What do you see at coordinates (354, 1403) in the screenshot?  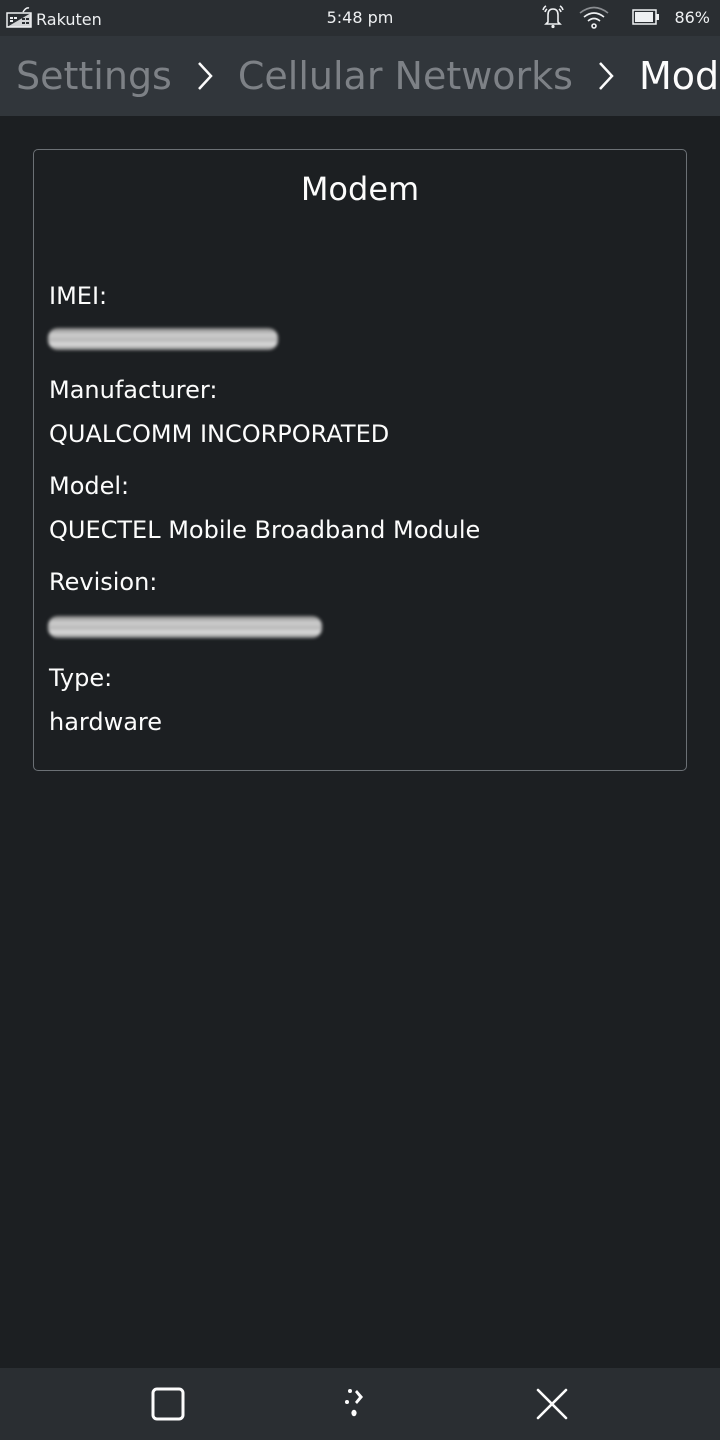 I see `home-dots-icon` at bounding box center [354, 1403].